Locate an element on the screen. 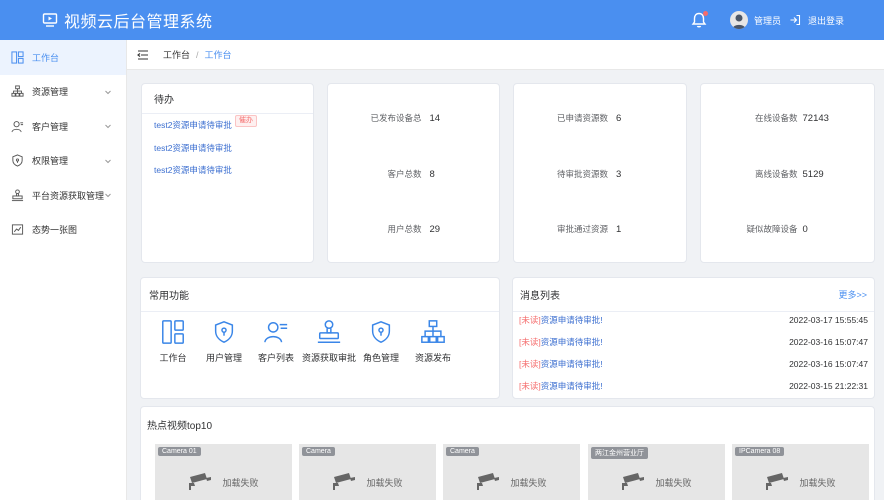 The image size is (884, 500). camera-label: 两江金州营业厅 is located at coordinates (619, 453).